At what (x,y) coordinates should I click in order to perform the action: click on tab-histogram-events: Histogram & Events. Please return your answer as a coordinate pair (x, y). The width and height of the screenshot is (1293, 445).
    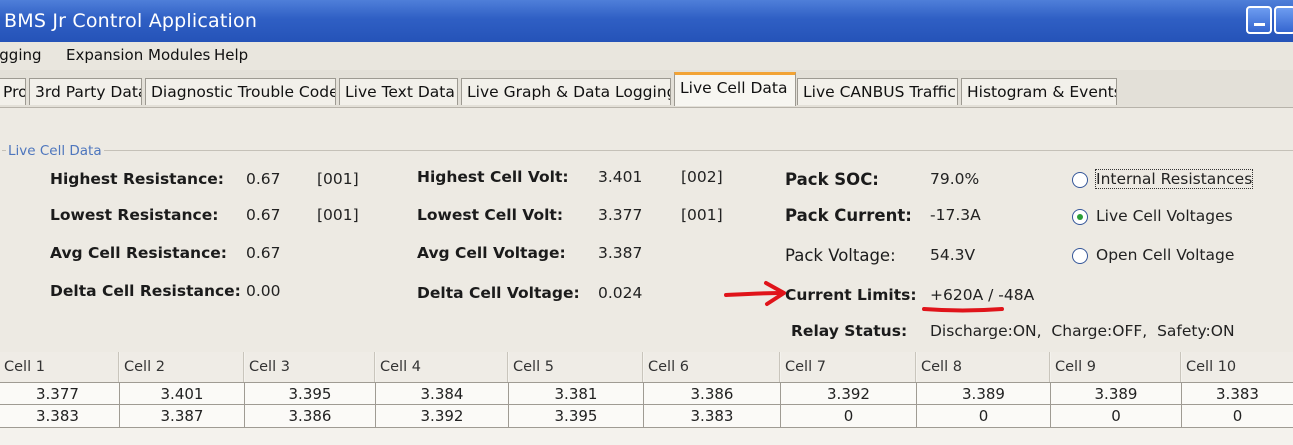
    Looking at the image, I should click on (1039, 91).